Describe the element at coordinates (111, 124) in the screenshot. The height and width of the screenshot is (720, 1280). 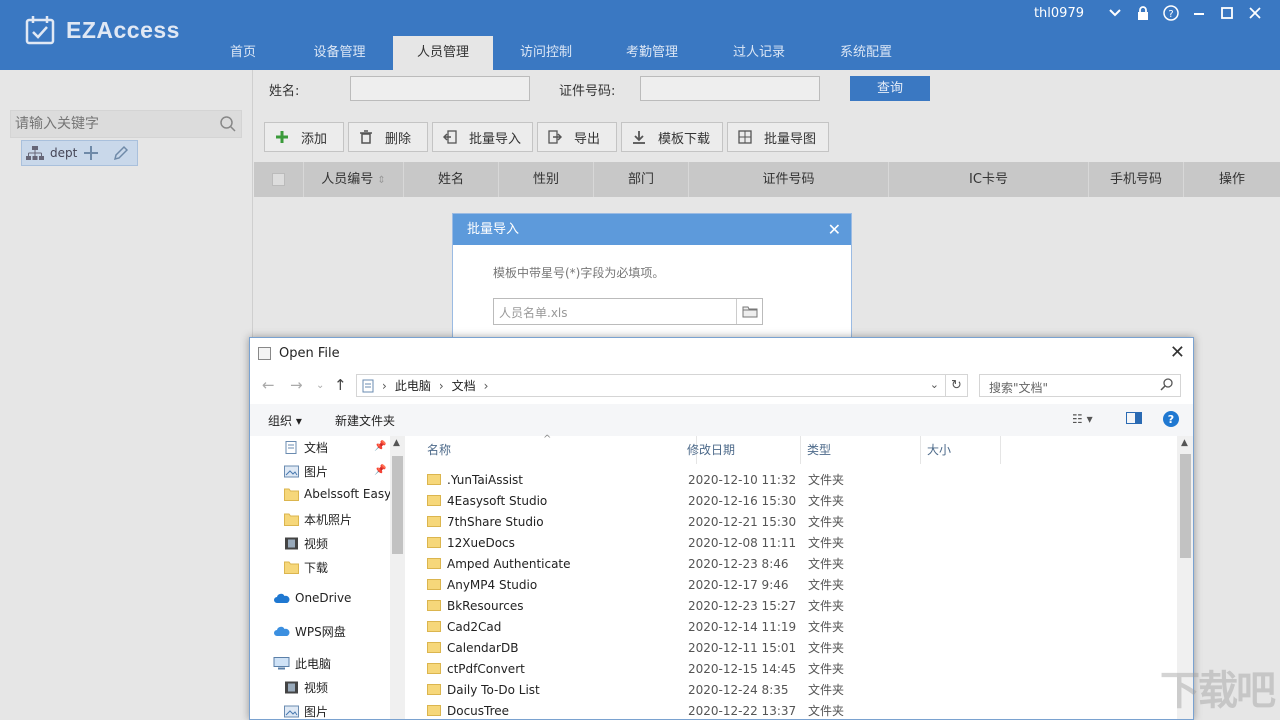
I see `dept-search-input` at that location.